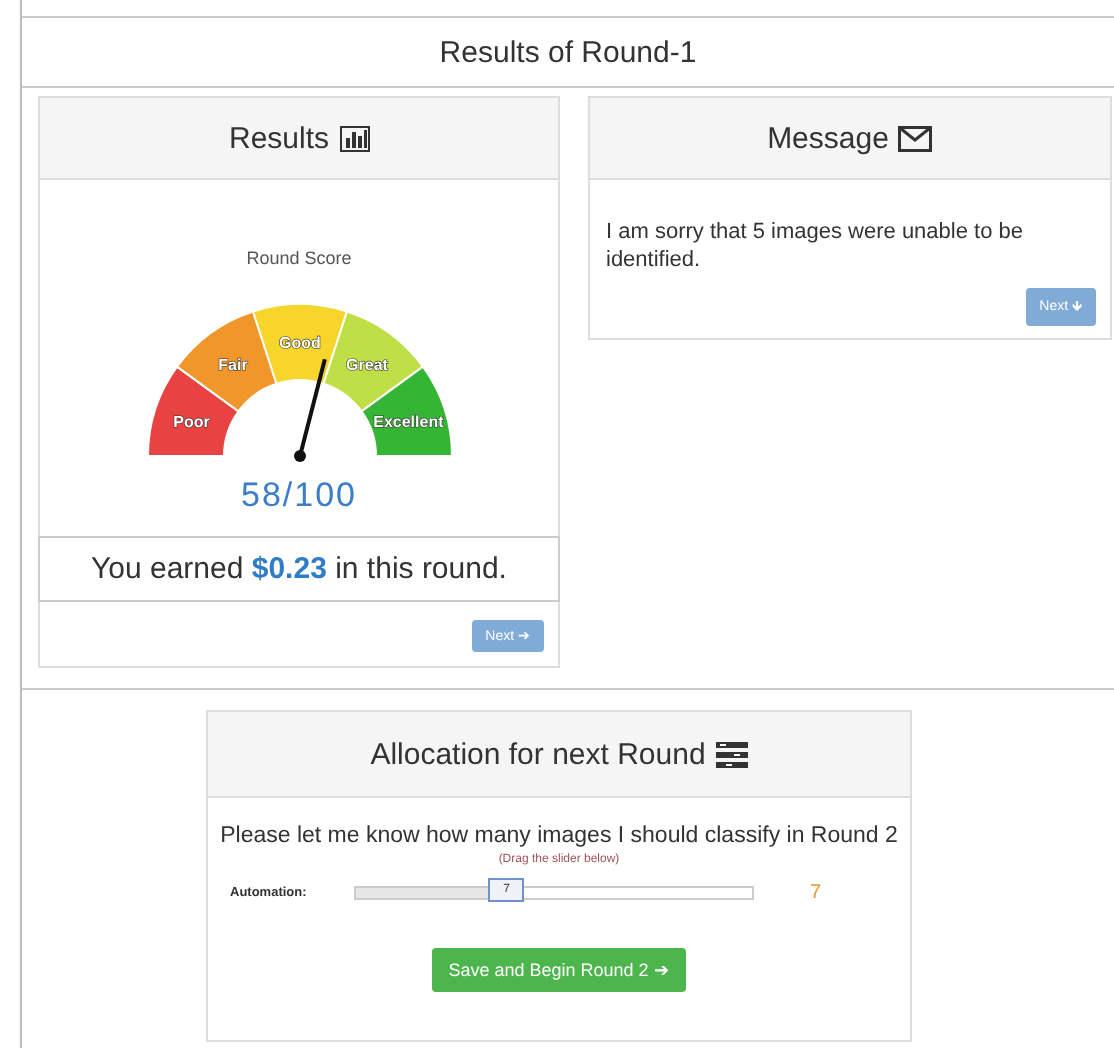 Image resolution: width=1114 pixels, height=1048 pixels. I want to click on card-title: Allocation for next Round, so click(538, 754).